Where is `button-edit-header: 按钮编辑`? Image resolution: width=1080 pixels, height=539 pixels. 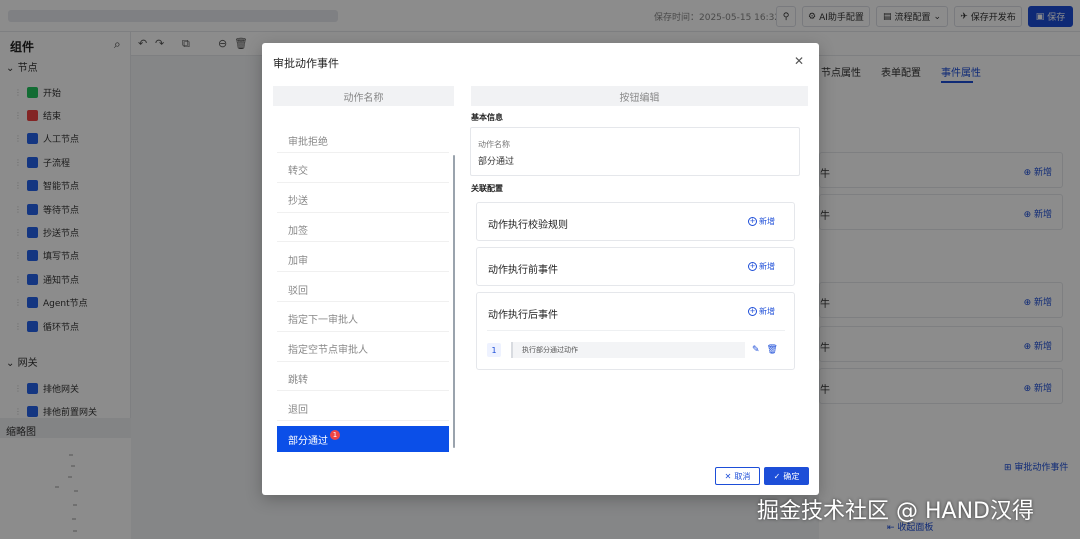
button-edit-header: 按钮编辑 is located at coordinates (639, 96).